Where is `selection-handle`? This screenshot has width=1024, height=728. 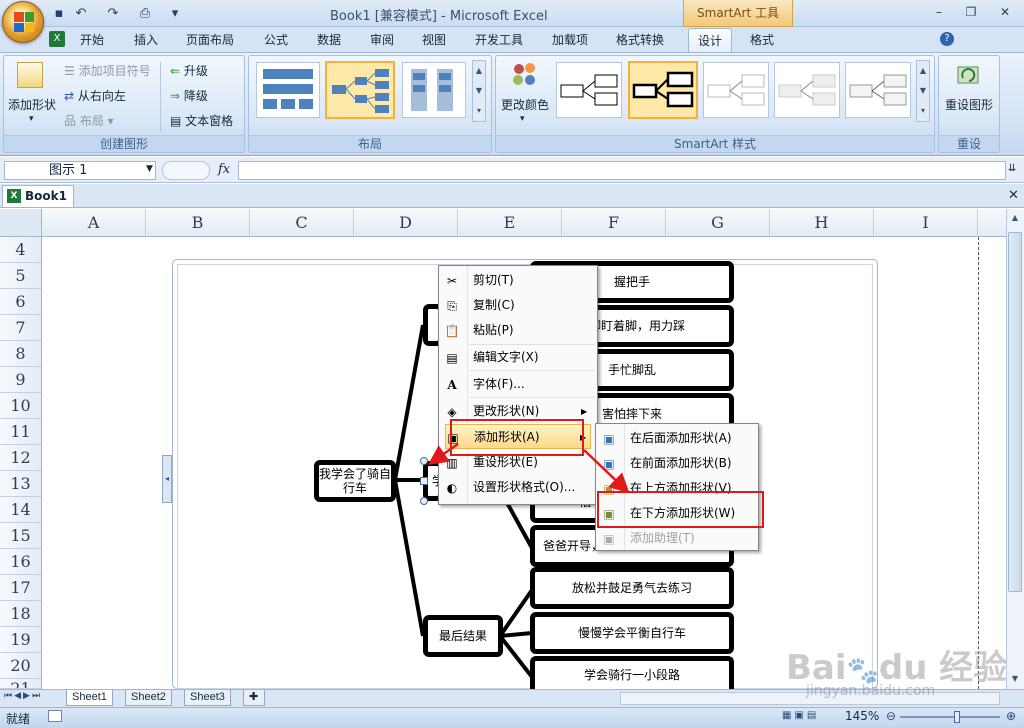
selection-handle is located at coordinates (424, 501).